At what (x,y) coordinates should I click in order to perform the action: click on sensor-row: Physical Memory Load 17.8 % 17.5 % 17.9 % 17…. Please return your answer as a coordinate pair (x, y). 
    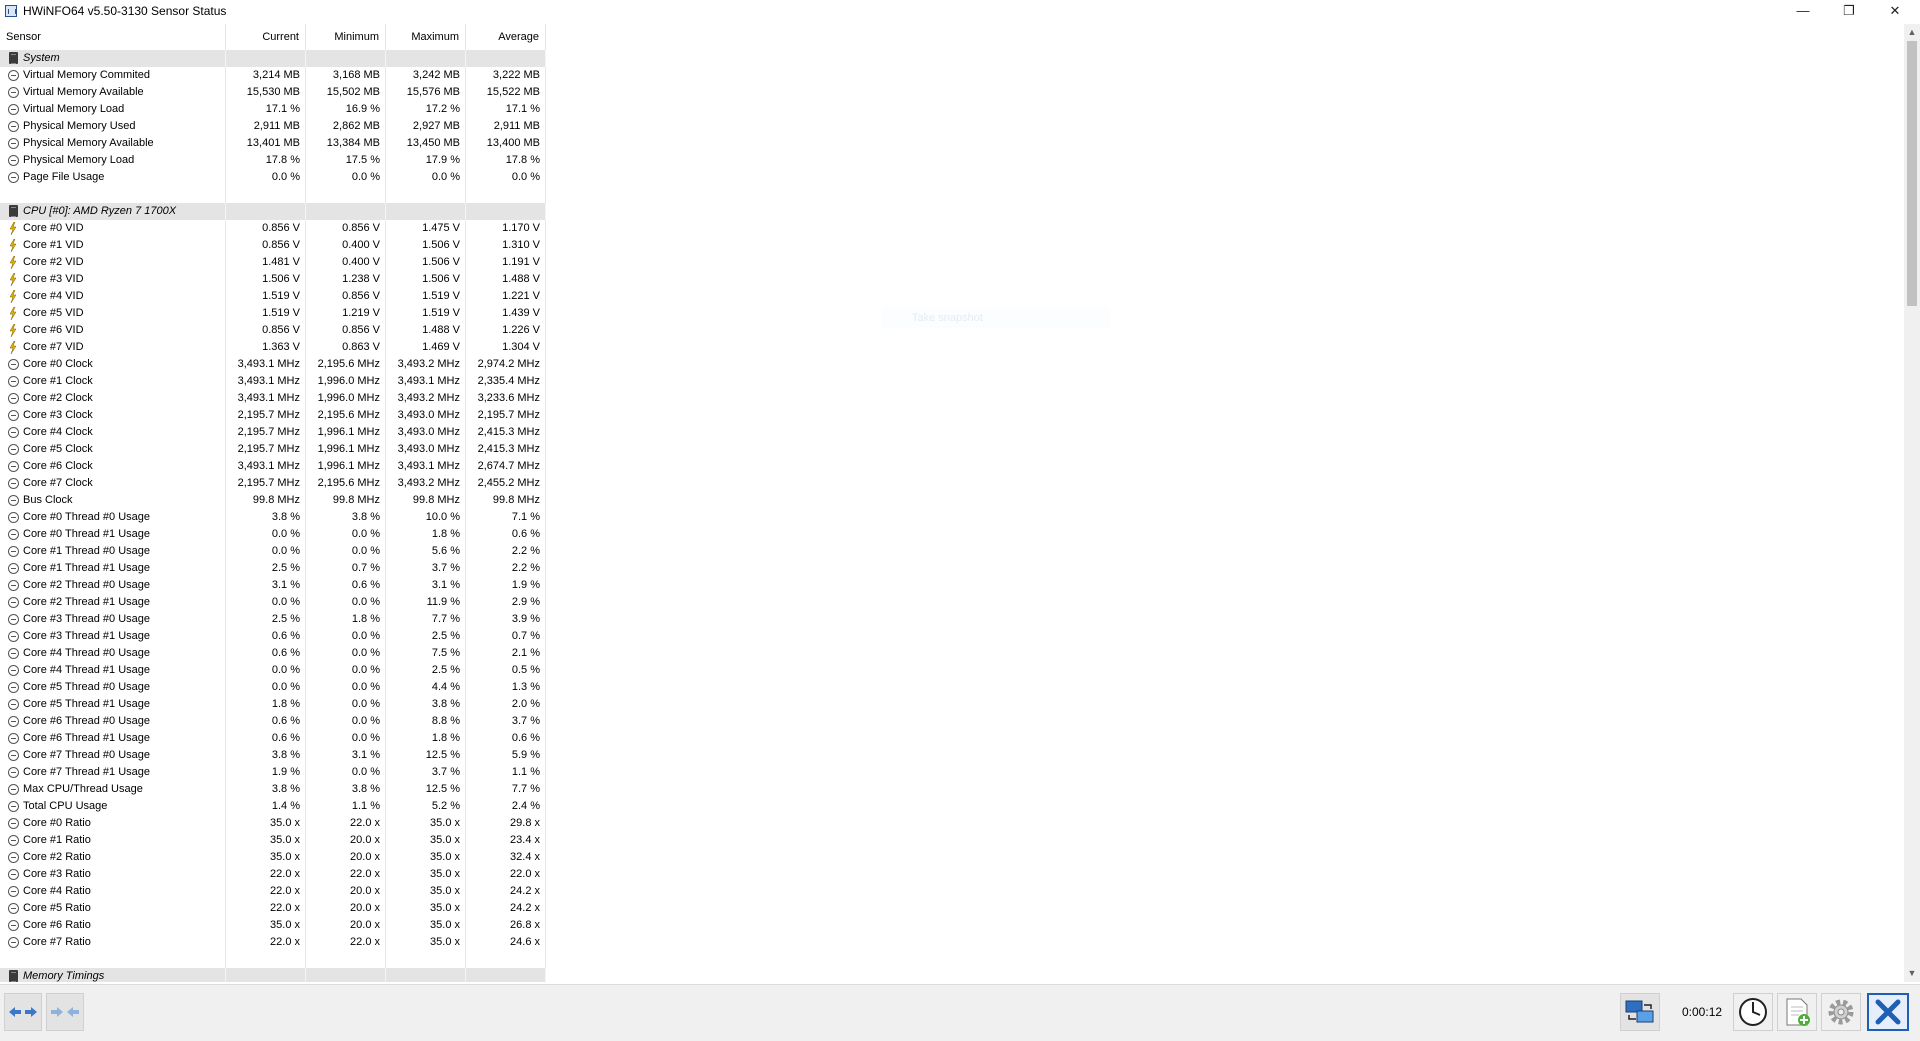
    Looking at the image, I should click on (273, 160).